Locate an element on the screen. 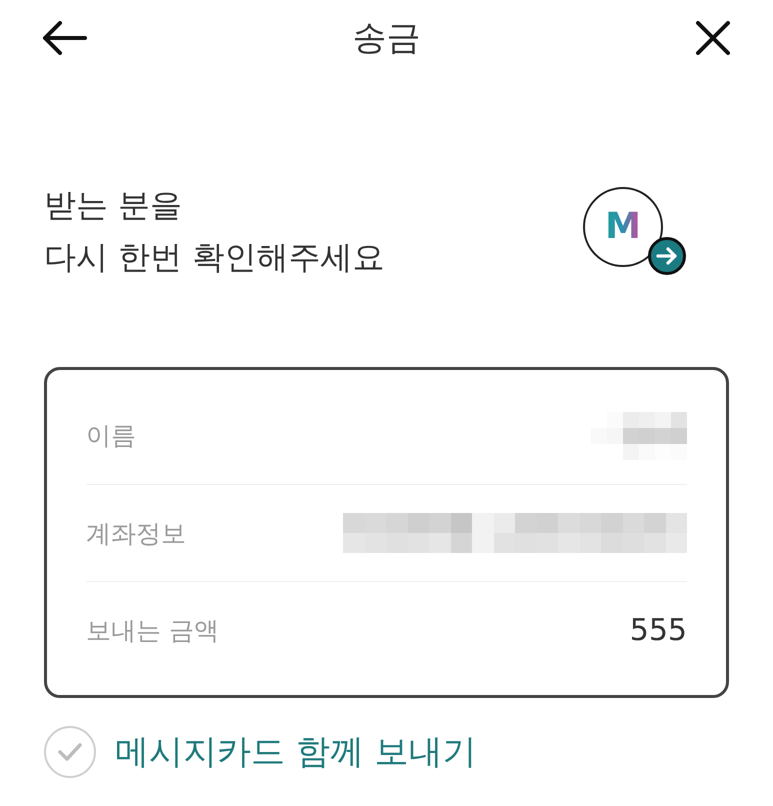  close-button is located at coordinates (713, 38).